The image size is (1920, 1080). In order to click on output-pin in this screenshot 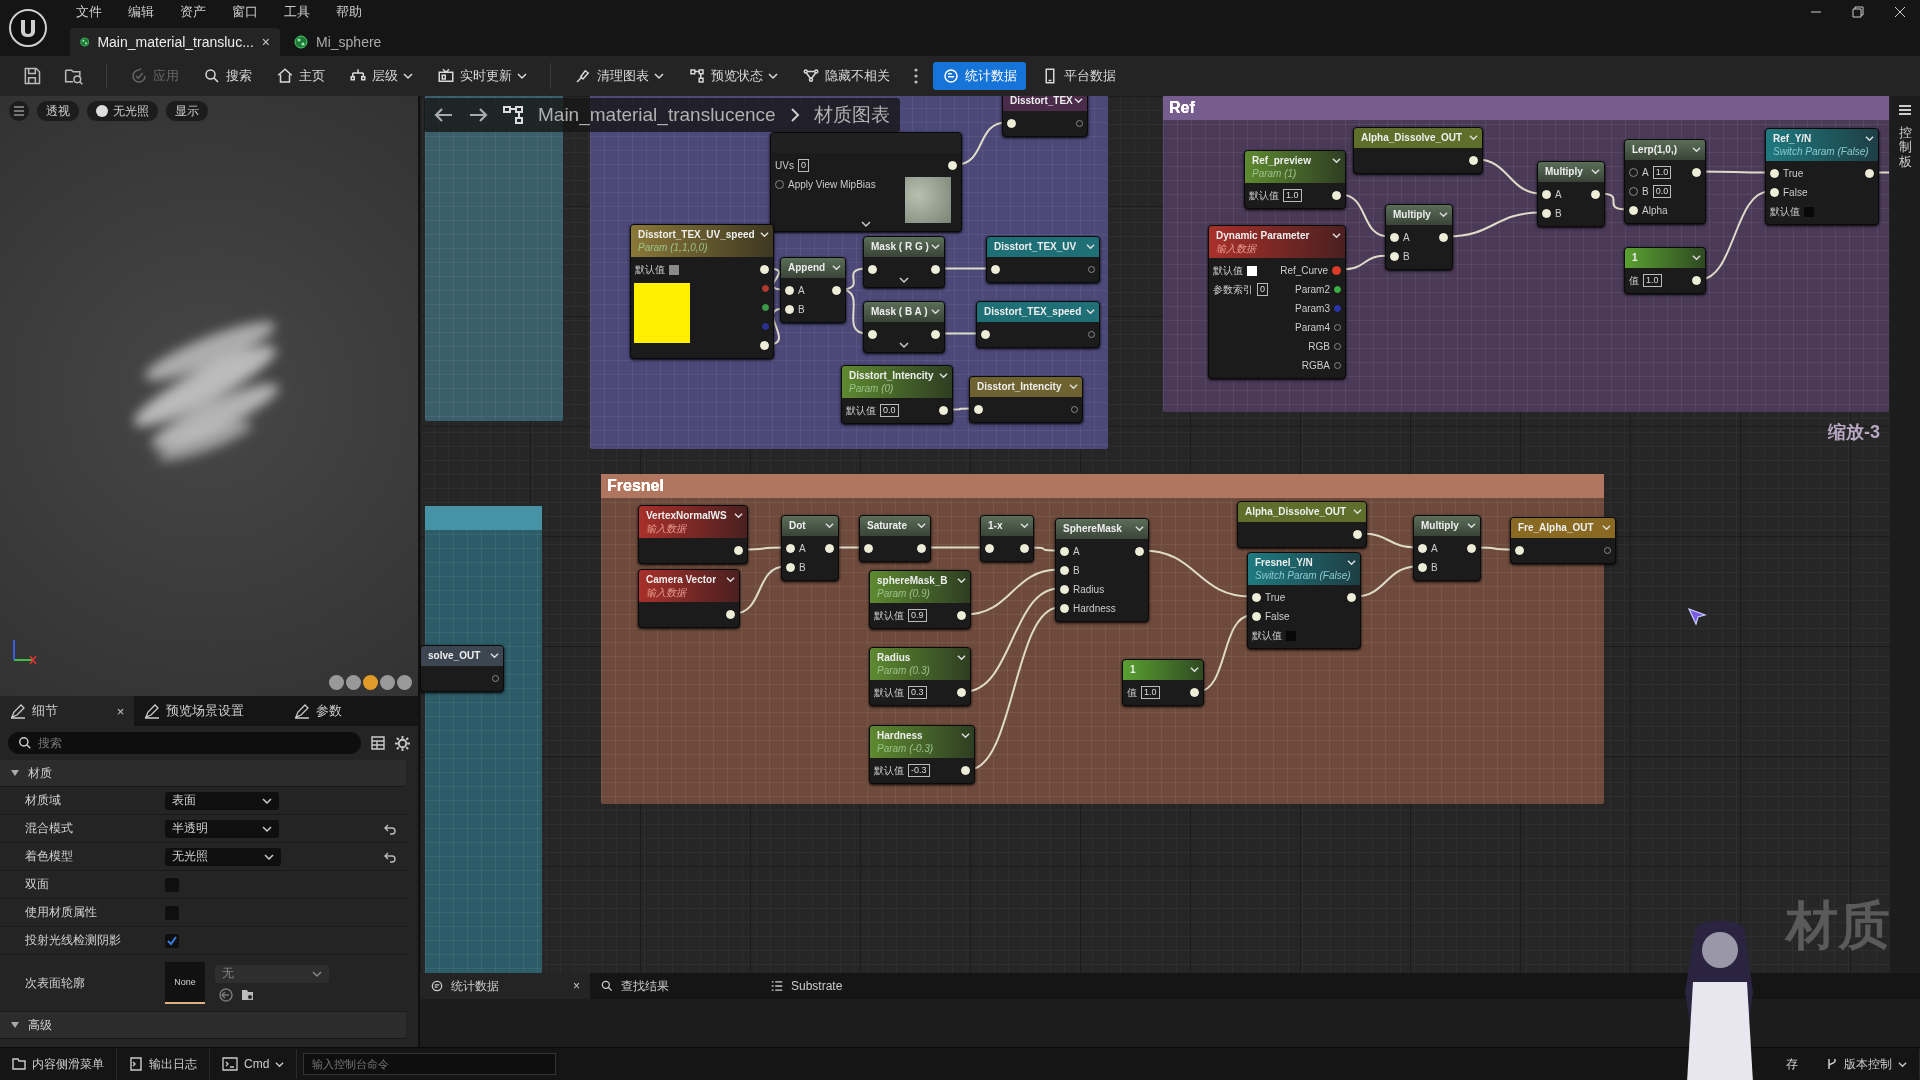, I will do `click(1337, 289)`.